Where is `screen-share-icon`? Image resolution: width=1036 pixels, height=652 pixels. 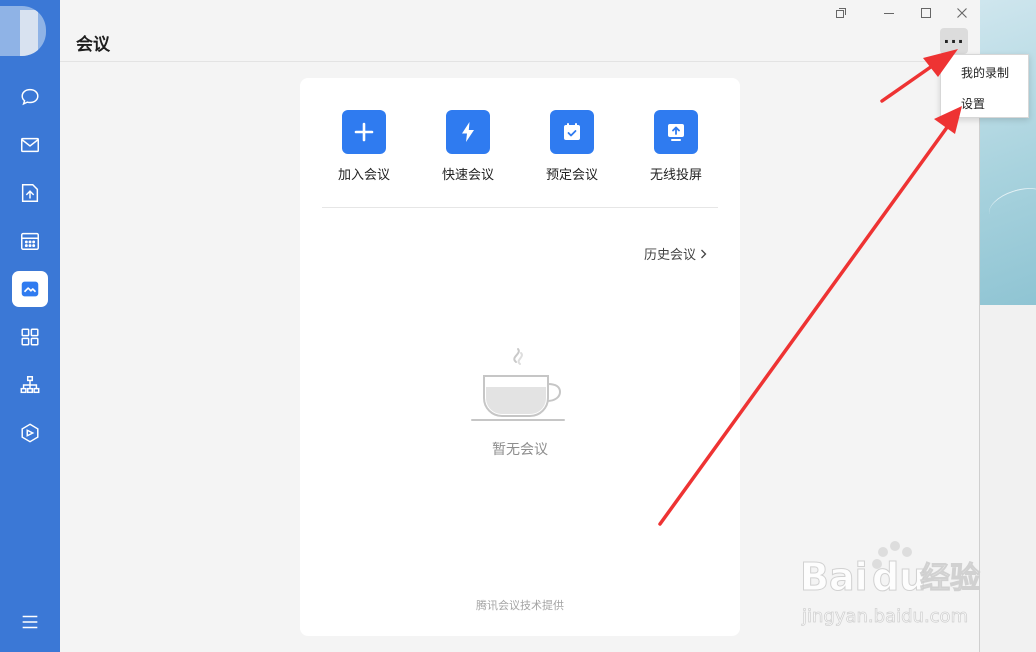
screen-share-icon is located at coordinates (676, 132).